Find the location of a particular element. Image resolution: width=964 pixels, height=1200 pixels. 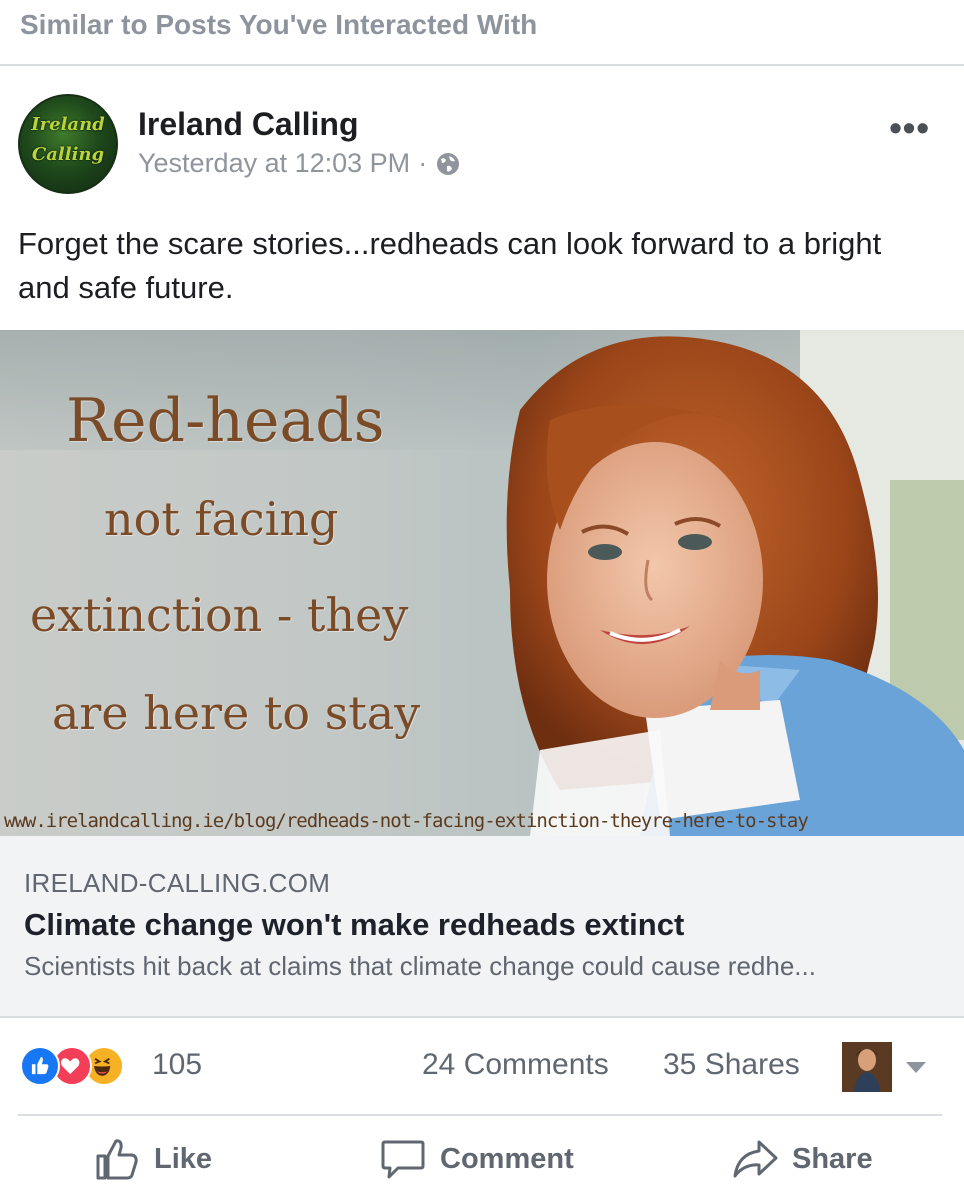

post-timestamp: Yesterday at 12:03 PM is located at coordinates (274, 163).